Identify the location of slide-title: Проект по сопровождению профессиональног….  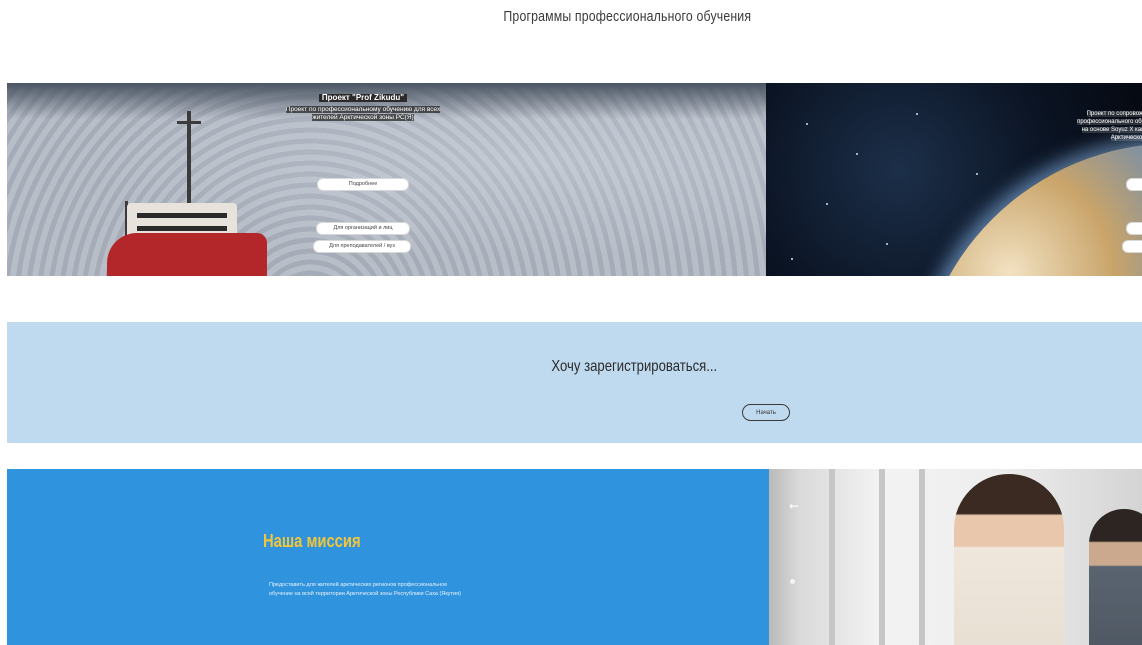
(1109, 126).